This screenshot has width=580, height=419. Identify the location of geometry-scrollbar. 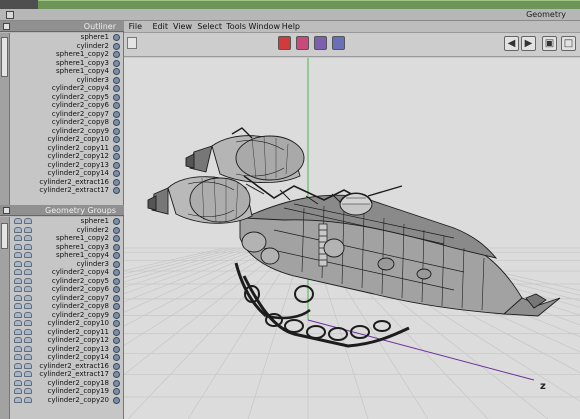
(5, 318).